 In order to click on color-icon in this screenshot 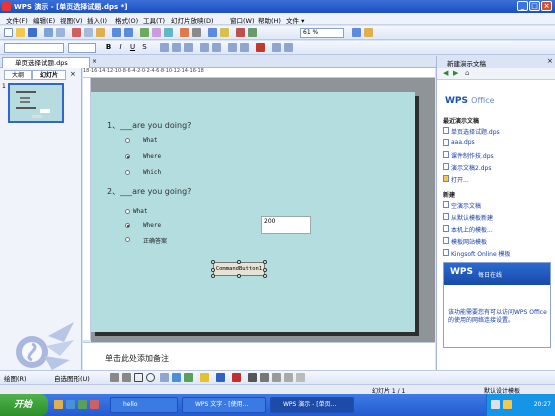, I will do `click(240, 32)`.